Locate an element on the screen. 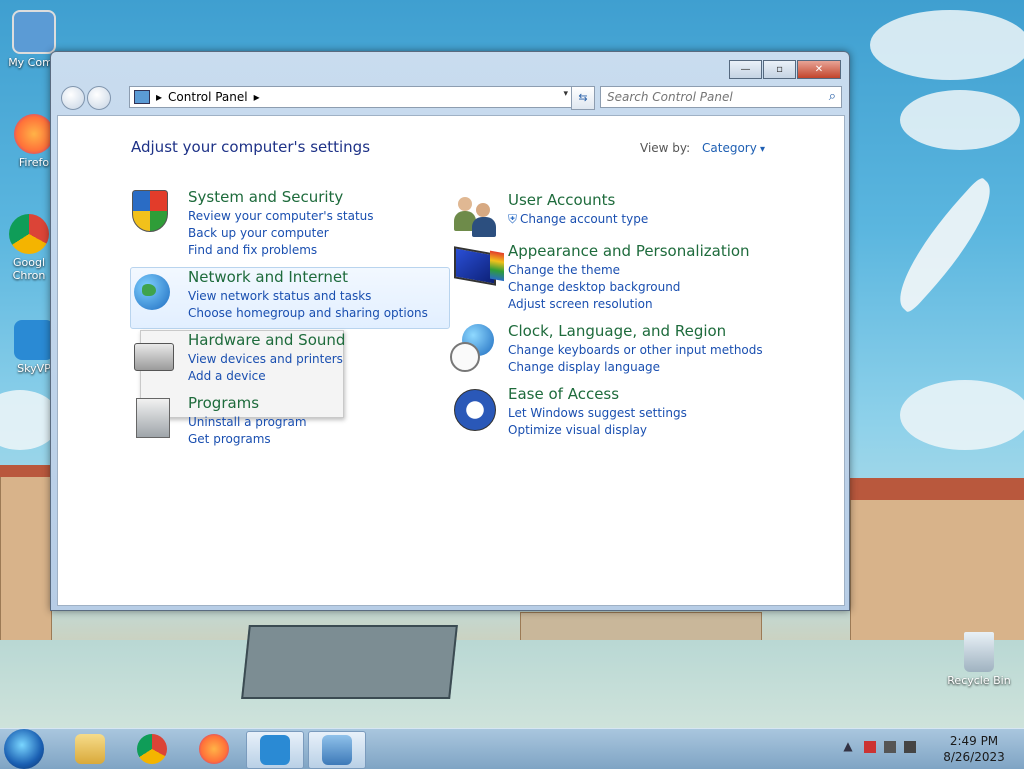  taskbar-firefox is located at coordinates (214, 749).